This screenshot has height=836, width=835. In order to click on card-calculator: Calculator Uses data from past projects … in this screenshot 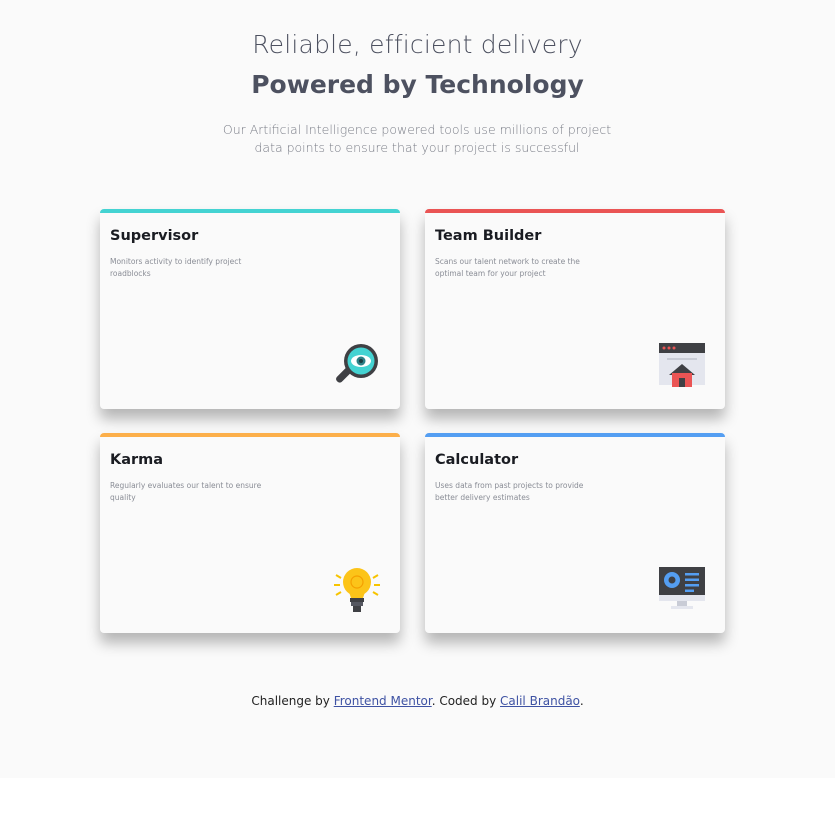, I will do `click(575, 533)`.